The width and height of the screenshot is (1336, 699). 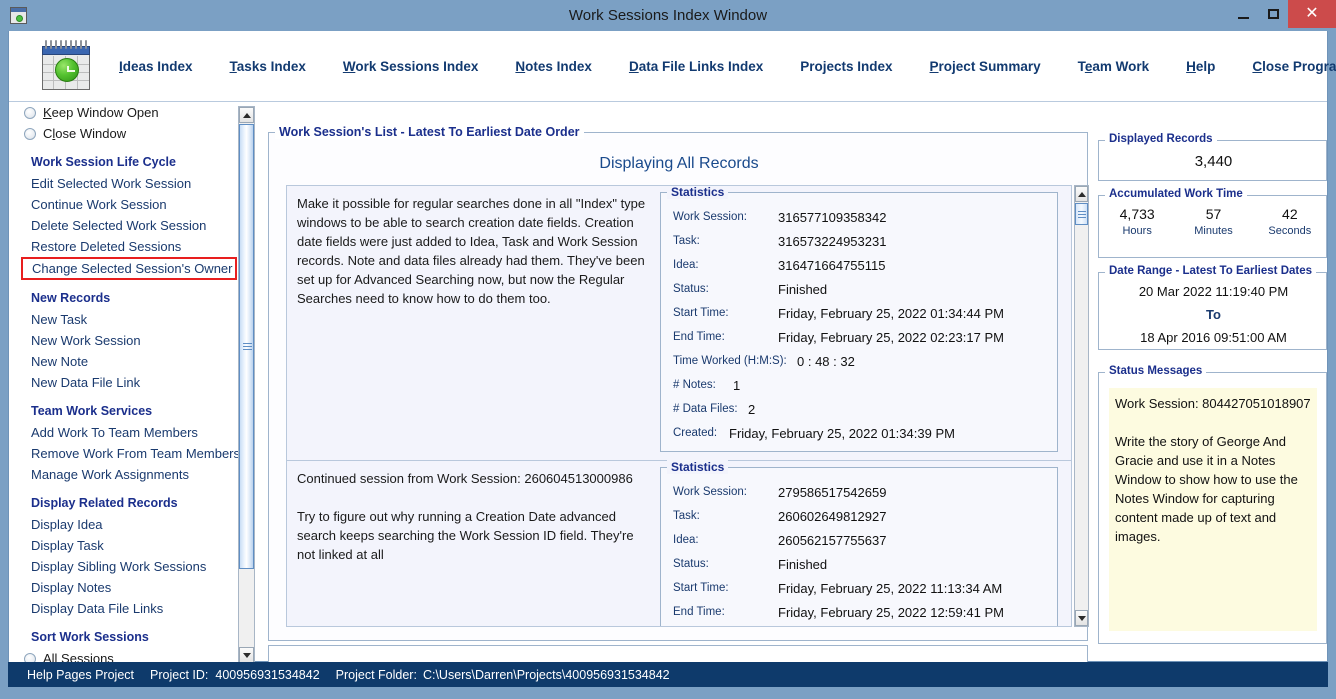 What do you see at coordinates (125, 587) in the screenshot?
I see `sidebar-item-display-notes: Display Notes` at bounding box center [125, 587].